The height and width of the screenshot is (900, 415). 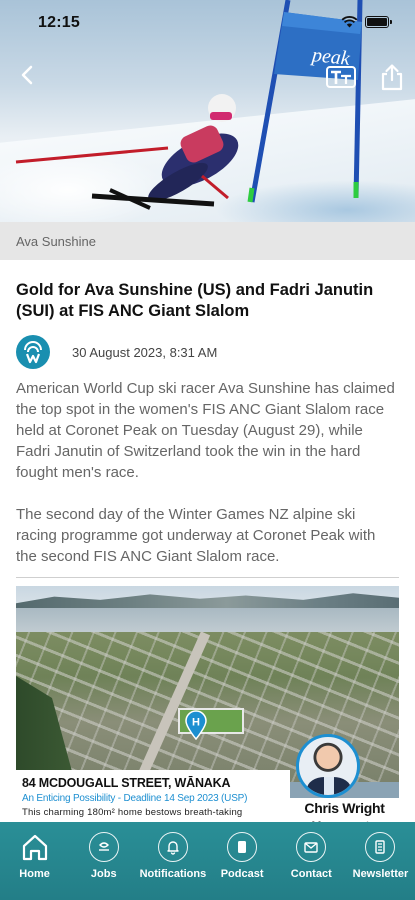 What do you see at coordinates (173, 848) in the screenshot?
I see `bell-icon` at bounding box center [173, 848].